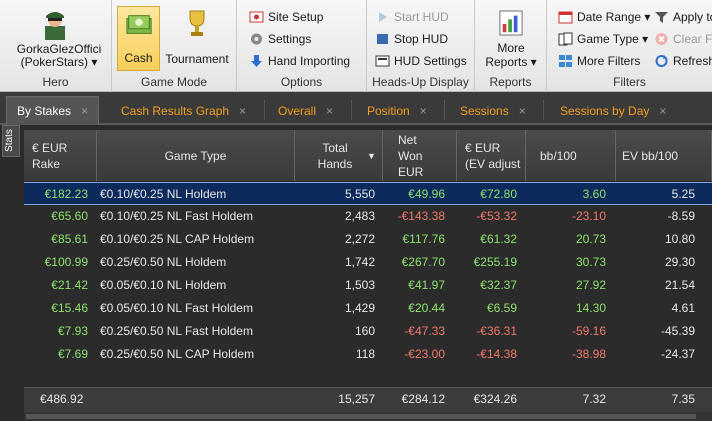 This screenshot has height=421, width=712. What do you see at coordinates (55, 24) in the screenshot?
I see `hero-avatar-icon` at bounding box center [55, 24].